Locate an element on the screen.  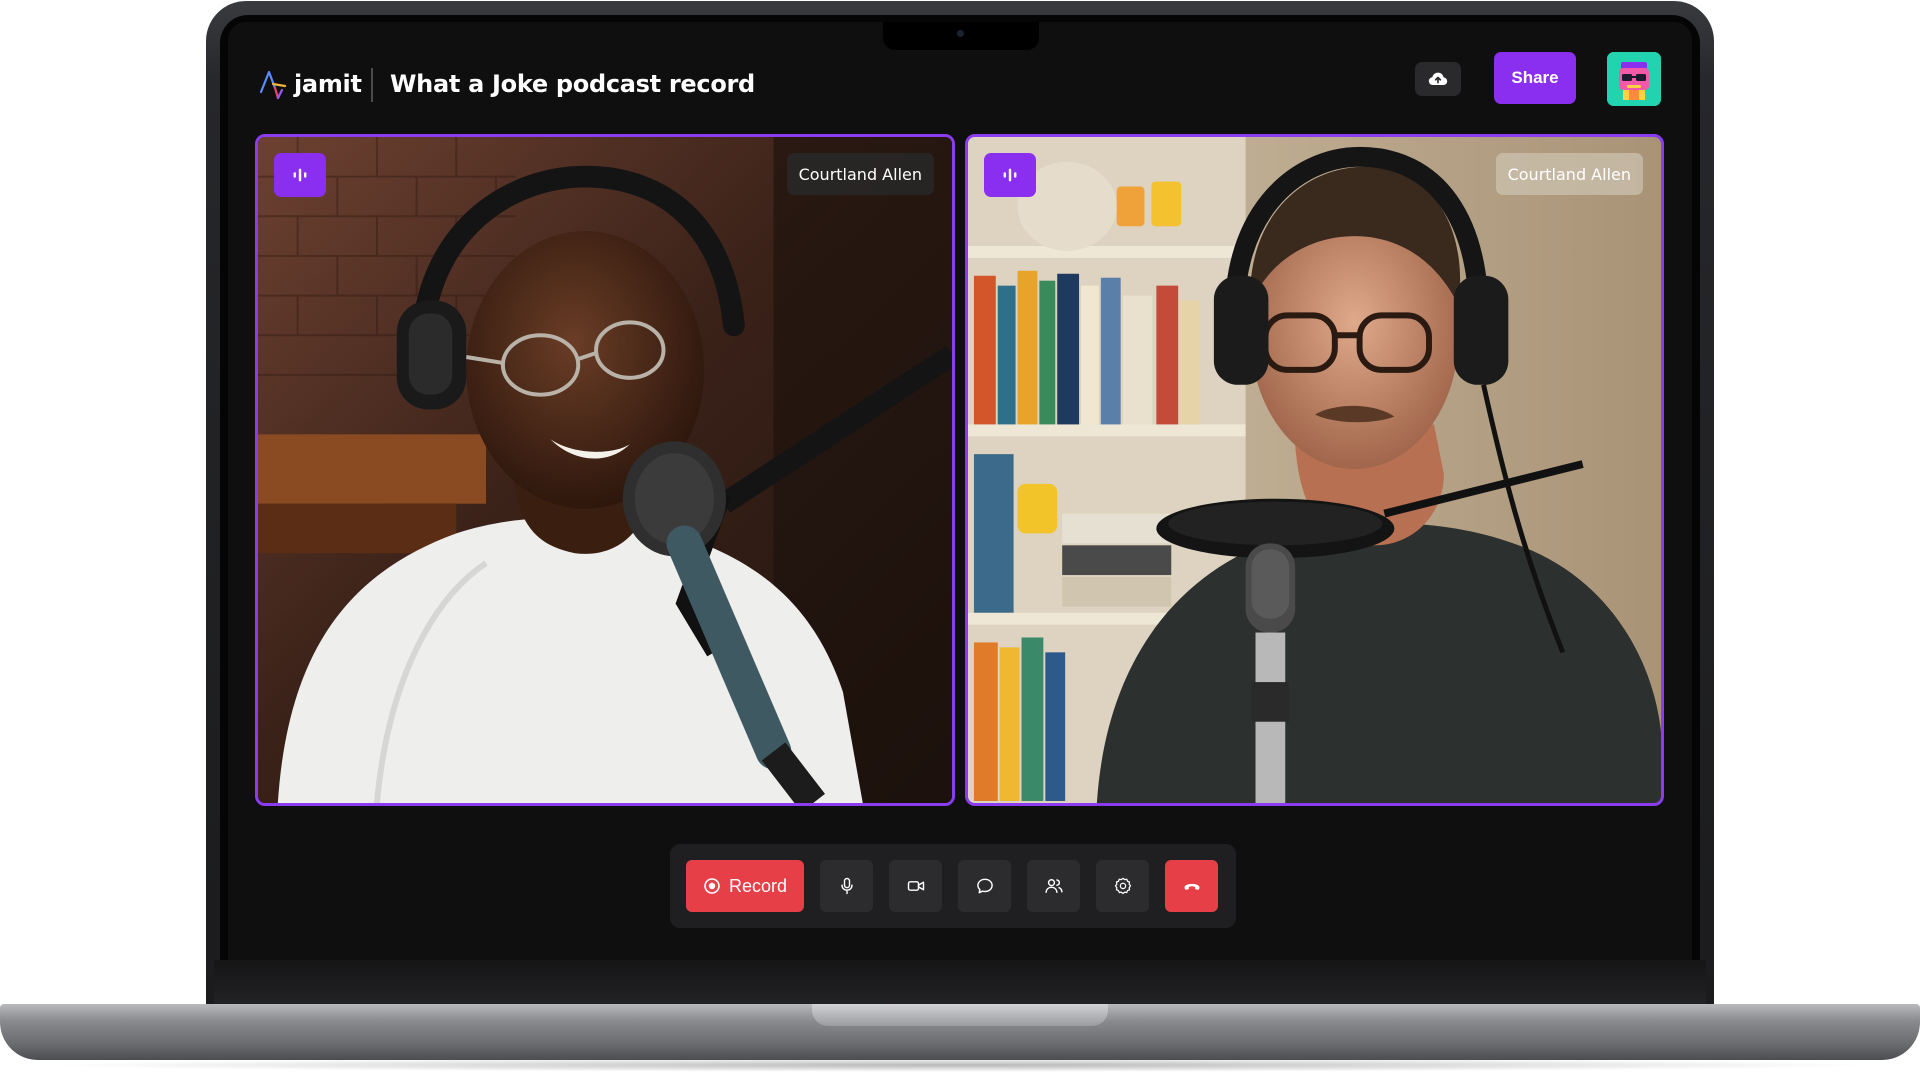
laptop-opening-groove is located at coordinates (960, 1015).